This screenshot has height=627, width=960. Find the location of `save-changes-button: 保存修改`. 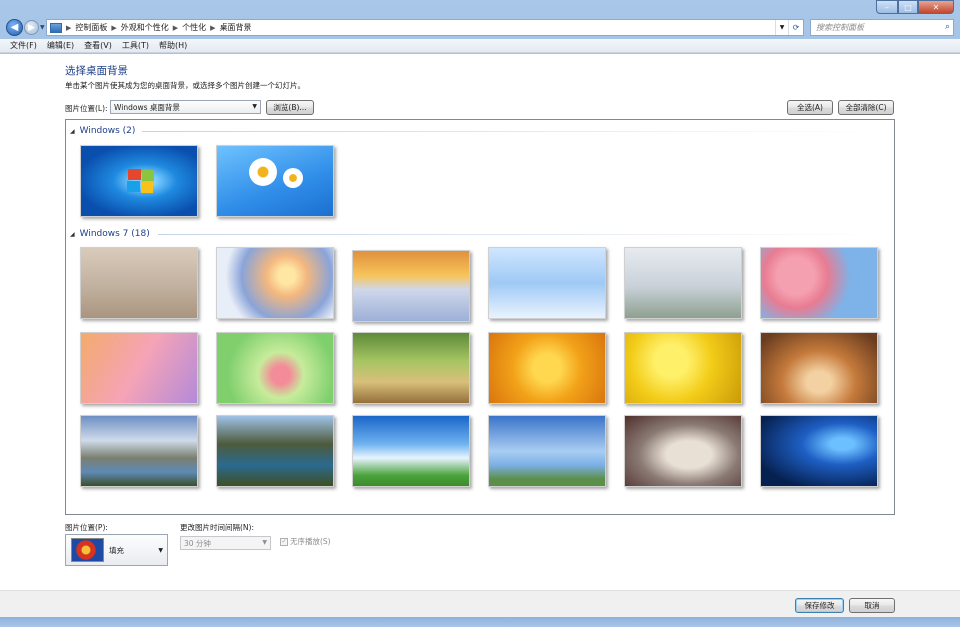

save-changes-button: 保存修改 is located at coordinates (819, 605).